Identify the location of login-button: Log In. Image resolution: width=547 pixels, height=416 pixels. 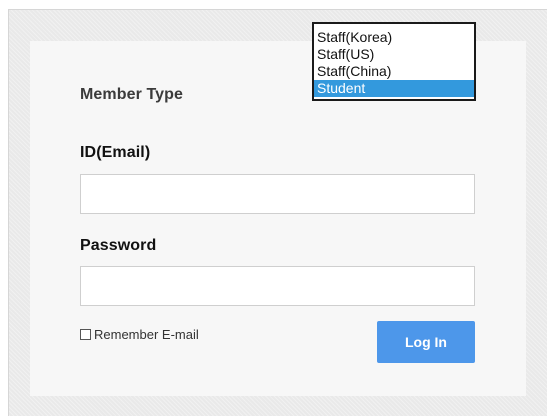
(426, 342).